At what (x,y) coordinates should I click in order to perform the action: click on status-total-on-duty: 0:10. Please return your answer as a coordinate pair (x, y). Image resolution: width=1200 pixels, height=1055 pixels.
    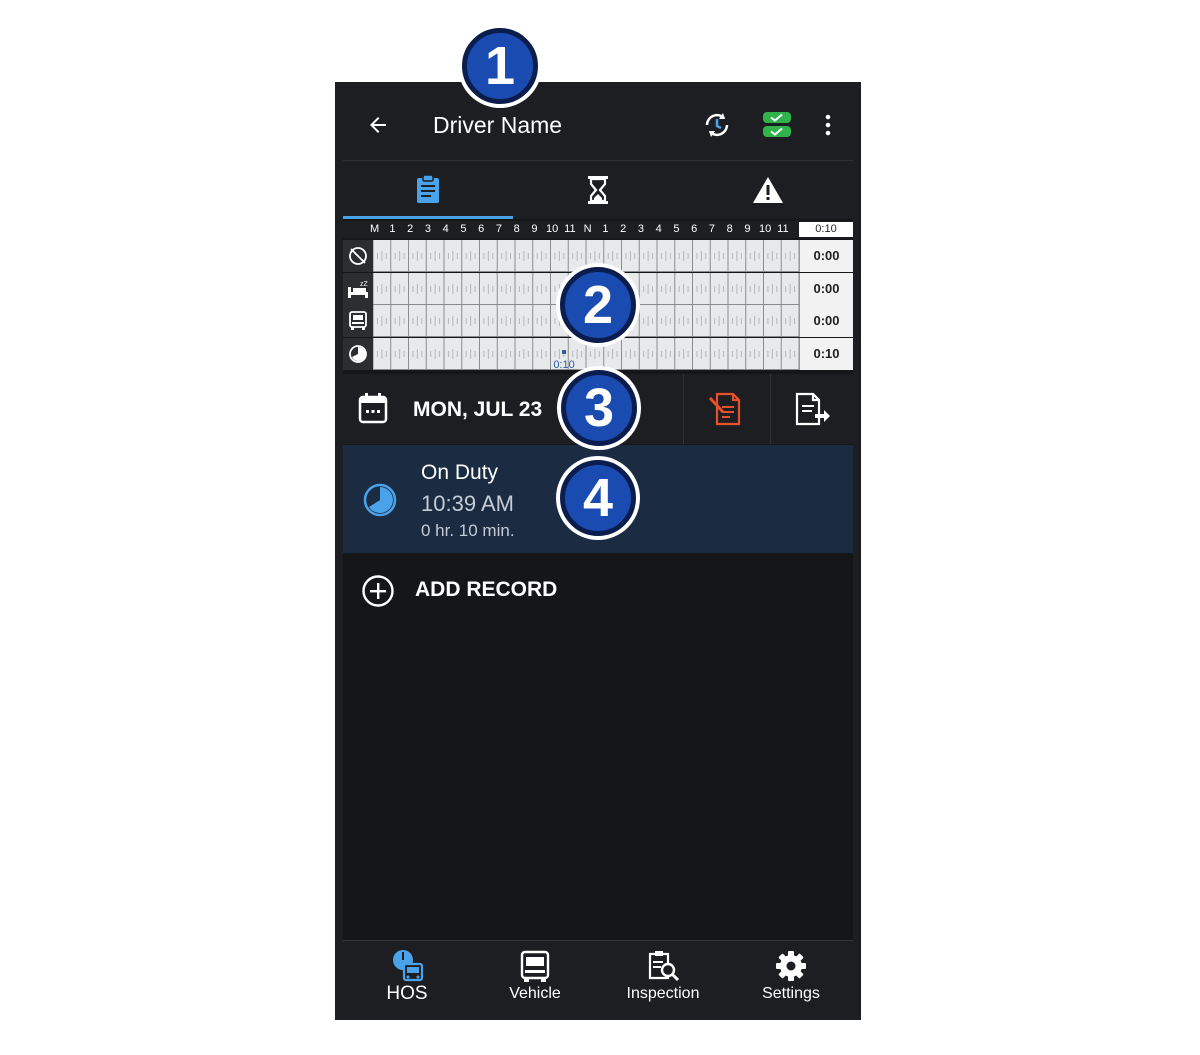
    Looking at the image, I should click on (826, 353).